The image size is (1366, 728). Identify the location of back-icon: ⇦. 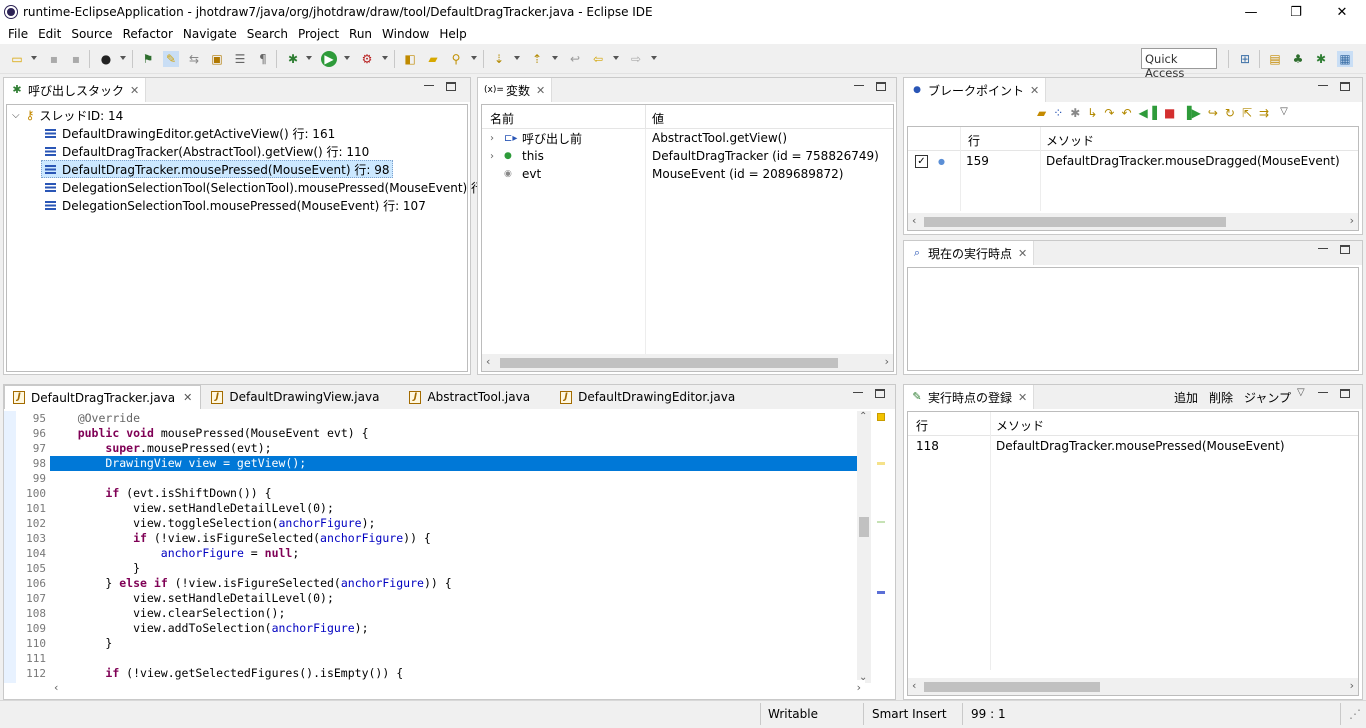
(598, 59).